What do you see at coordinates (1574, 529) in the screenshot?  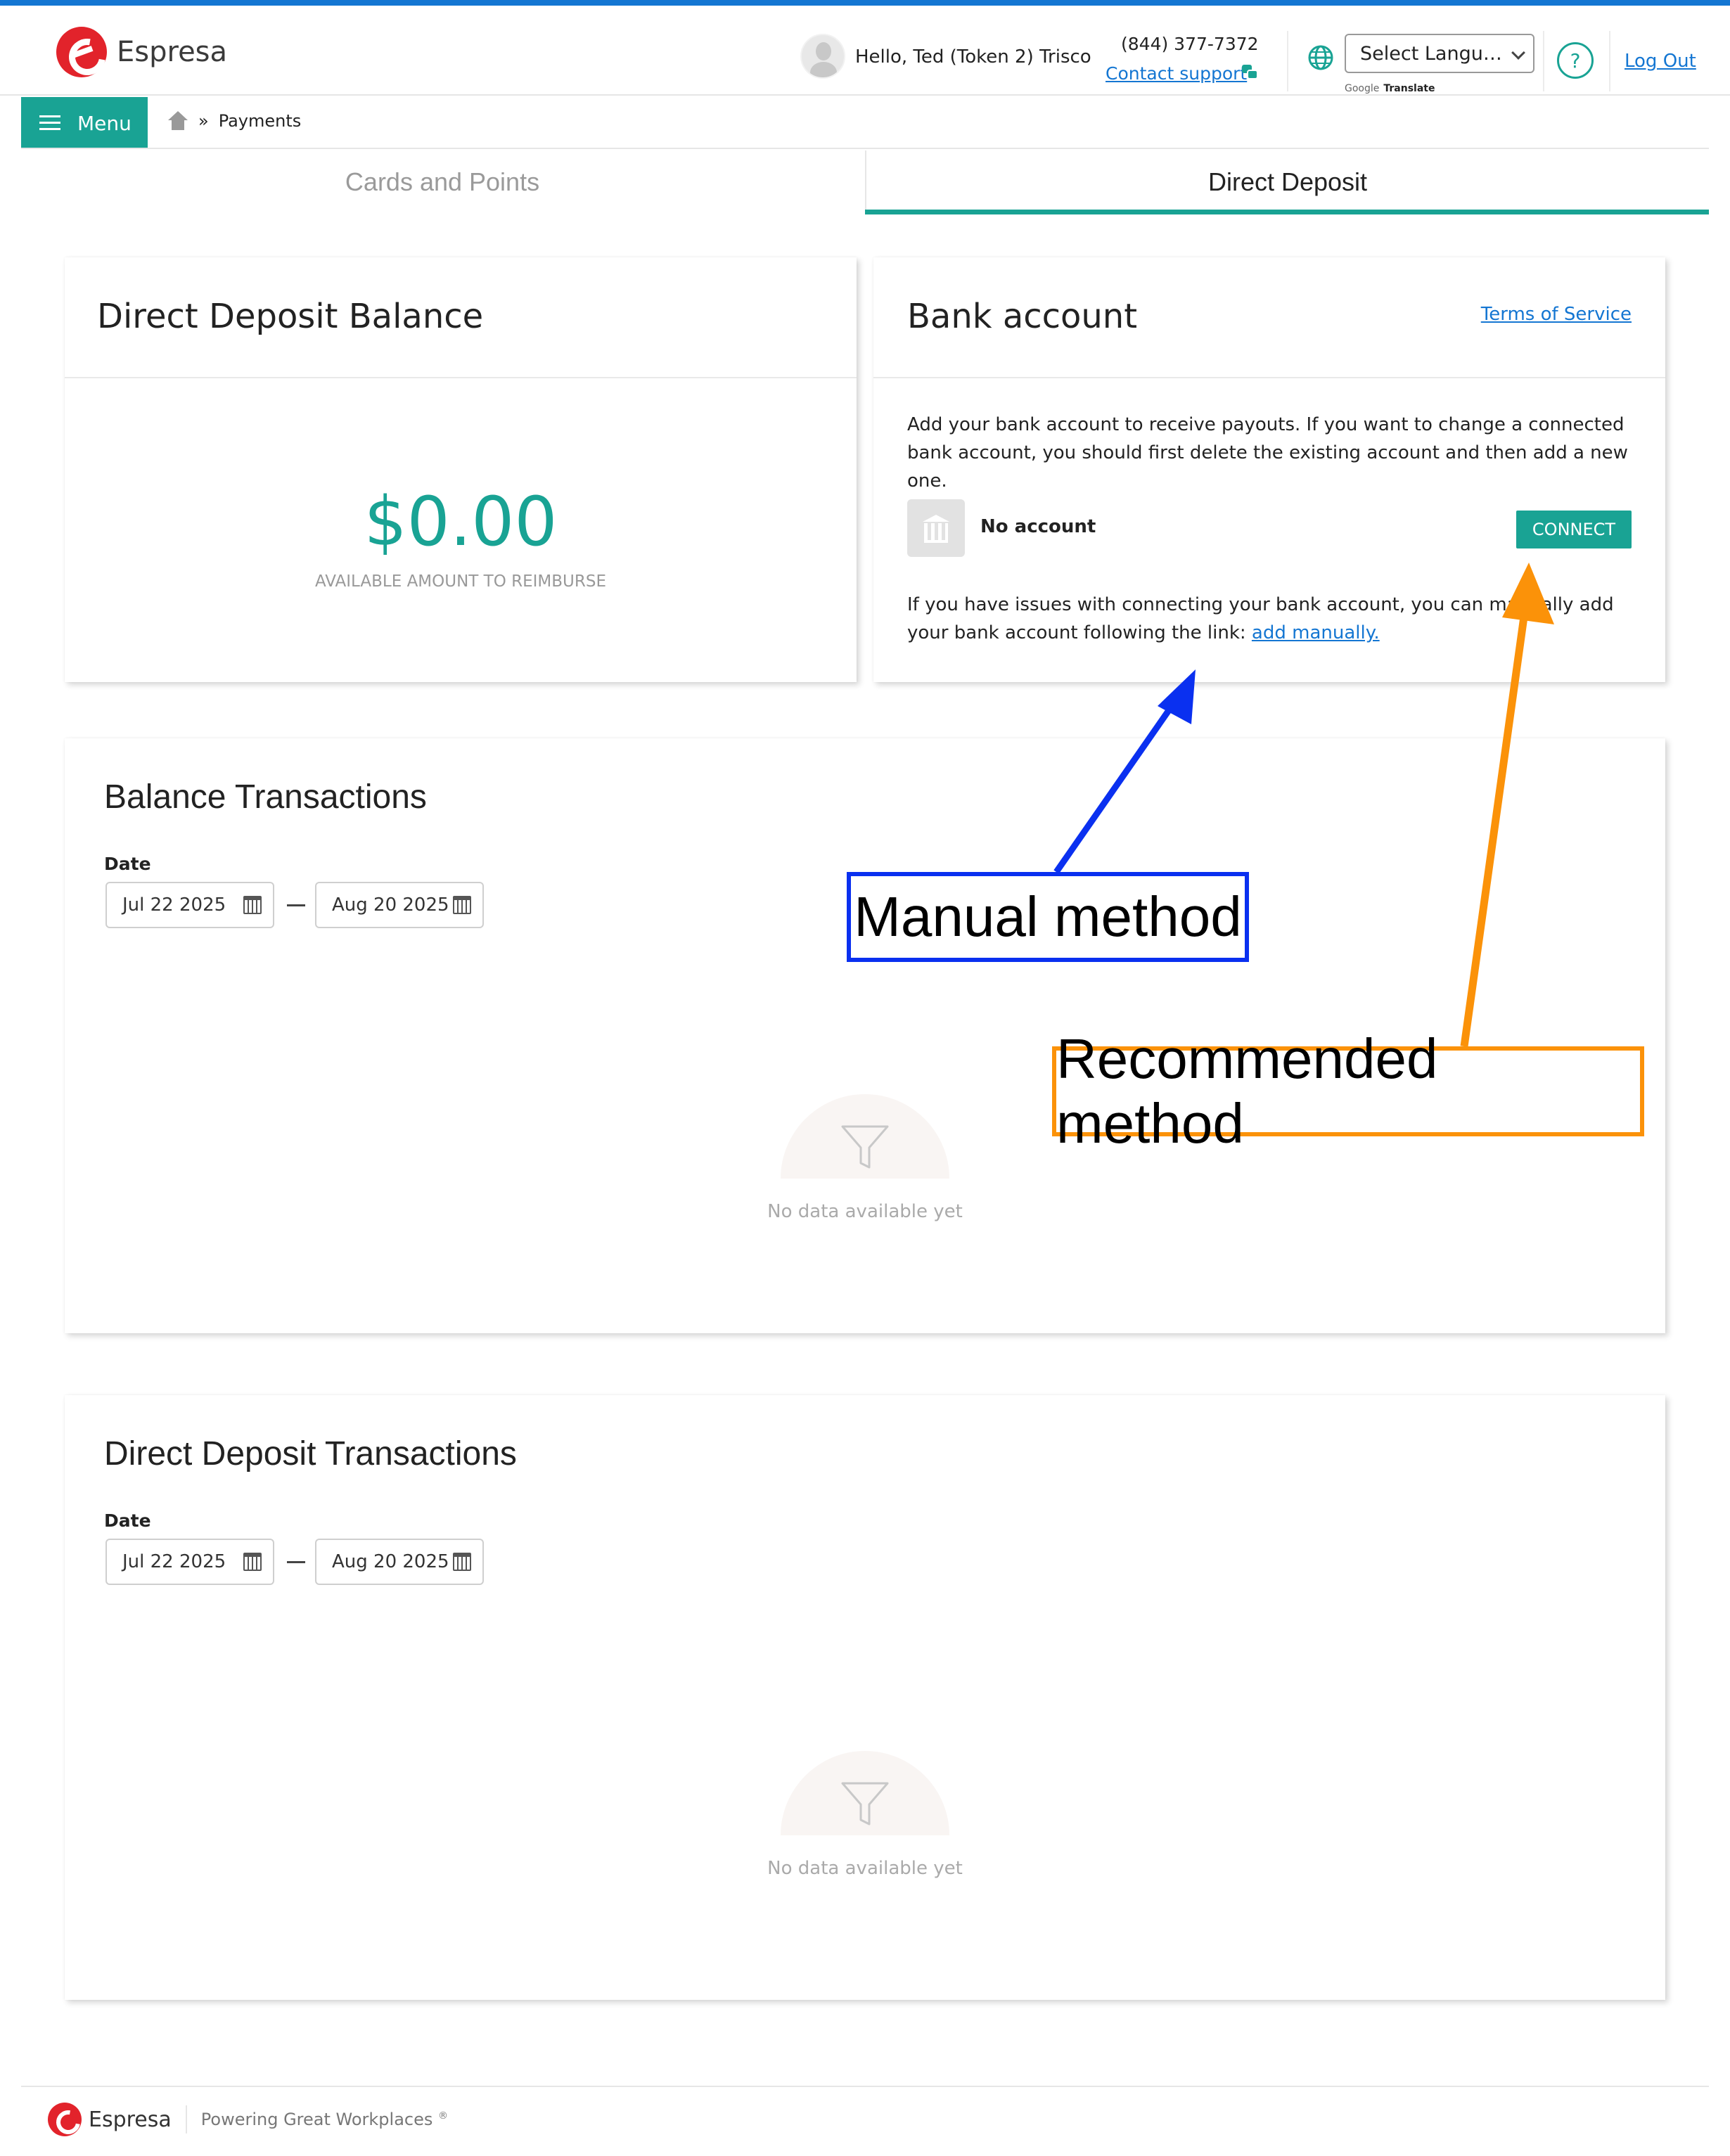 I see `connect-button: CONNECT` at bounding box center [1574, 529].